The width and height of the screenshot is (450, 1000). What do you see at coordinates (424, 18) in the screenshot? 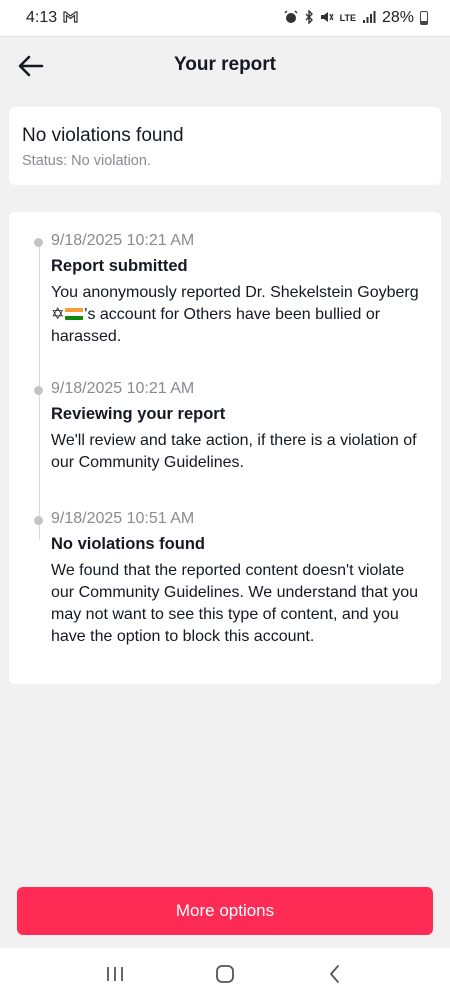
I see `battery-icon` at bounding box center [424, 18].